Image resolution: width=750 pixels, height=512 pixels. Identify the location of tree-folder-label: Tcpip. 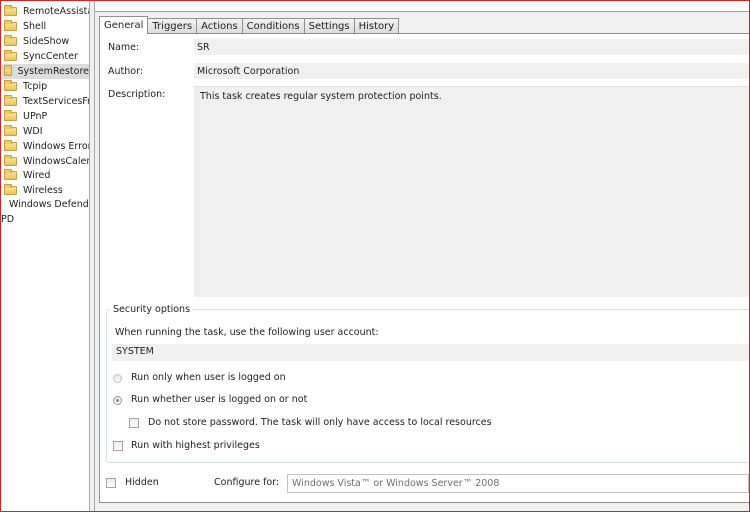
(35, 86).